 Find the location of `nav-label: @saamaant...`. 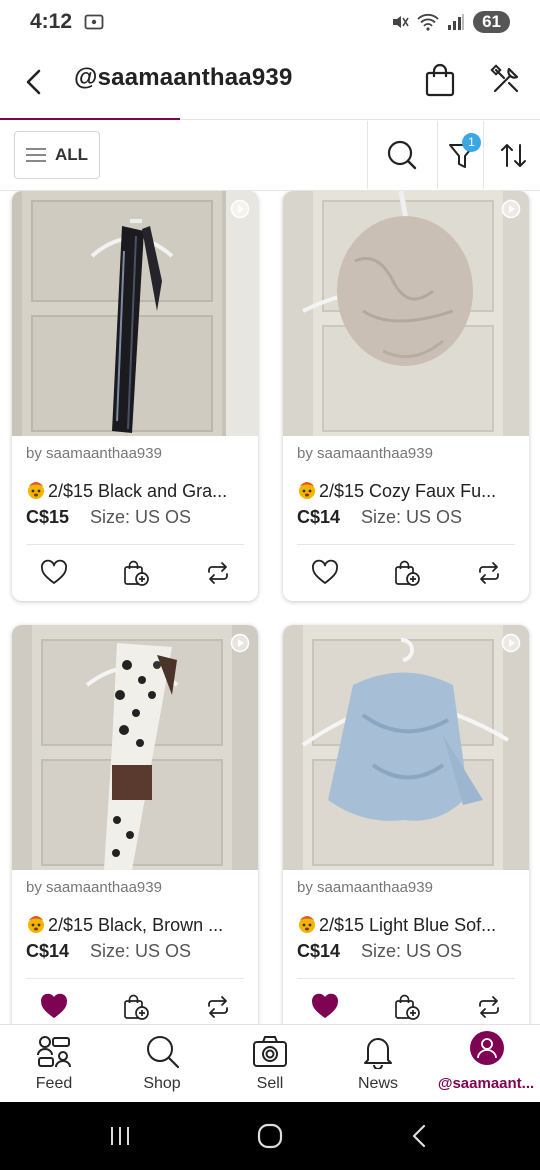

nav-label: @saamaant... is located at coordinates (486, 1083).